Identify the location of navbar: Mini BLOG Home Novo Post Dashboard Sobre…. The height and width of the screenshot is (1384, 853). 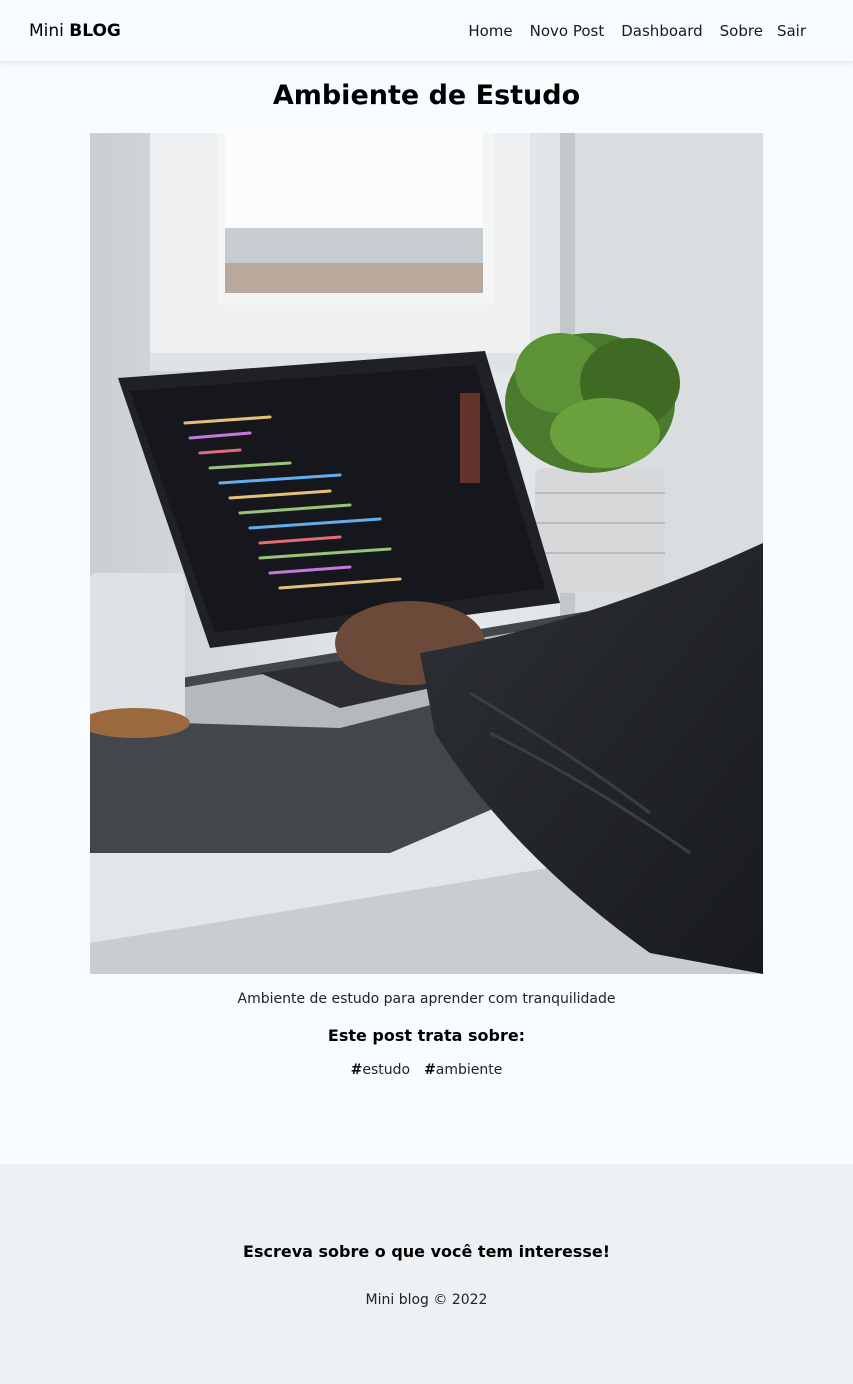
(426, 30).